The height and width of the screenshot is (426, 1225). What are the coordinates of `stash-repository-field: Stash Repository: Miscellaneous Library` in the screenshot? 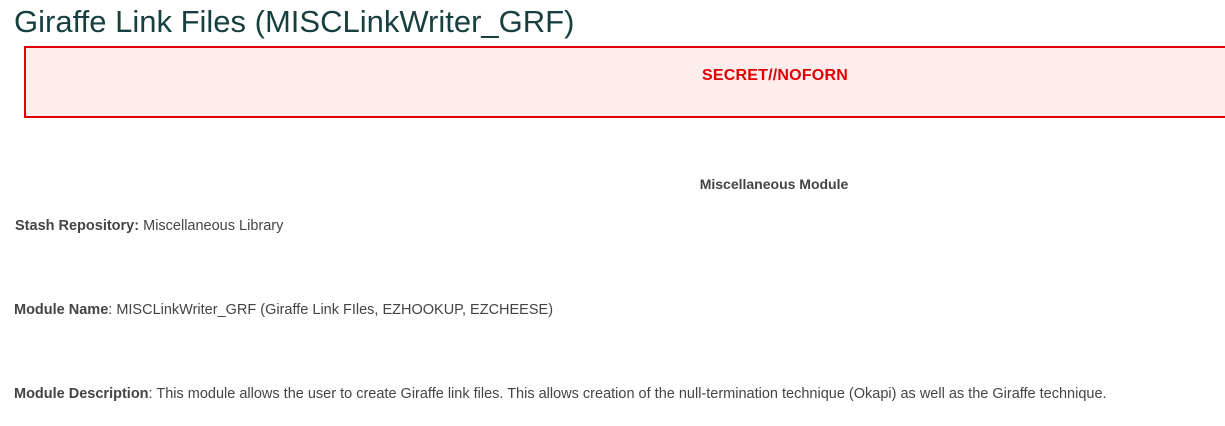 It's located at (149, 226).